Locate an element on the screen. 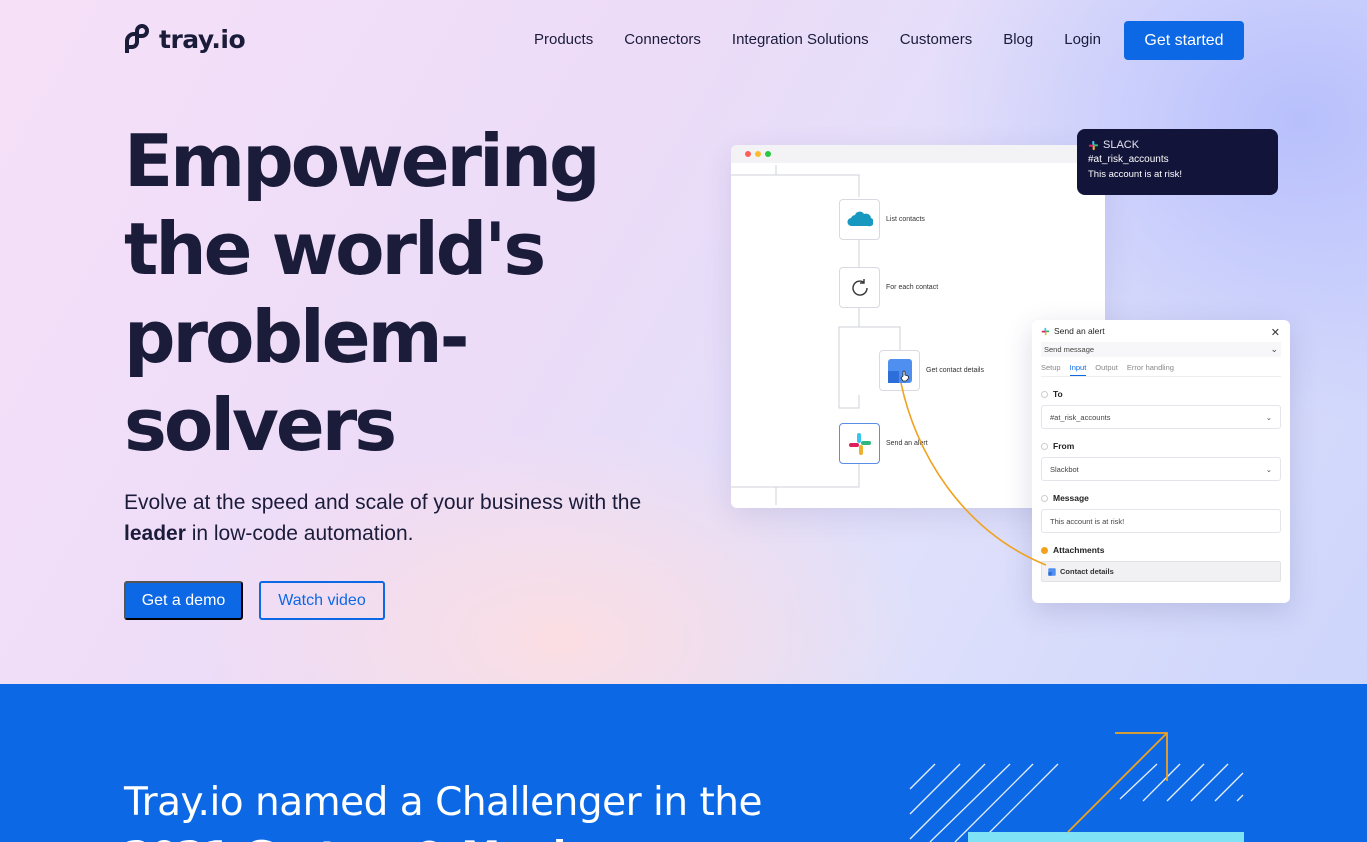 The image size is (1367, 842). panel-tabs: Setup Input Output Error handling is located at coordinates (1161, 370).